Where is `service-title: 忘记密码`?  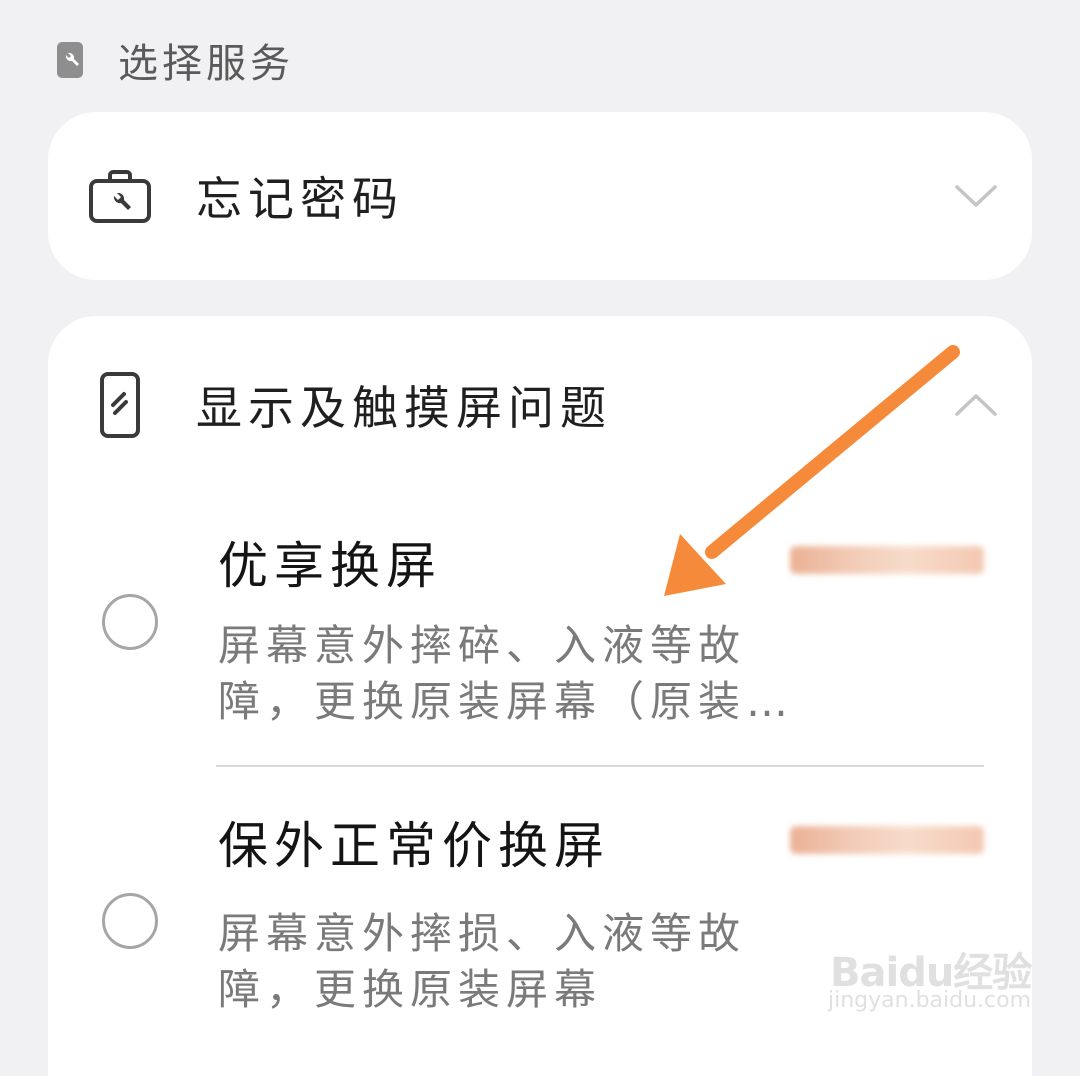 service-title: 忘记密码 is located at coordinates (300, 199).